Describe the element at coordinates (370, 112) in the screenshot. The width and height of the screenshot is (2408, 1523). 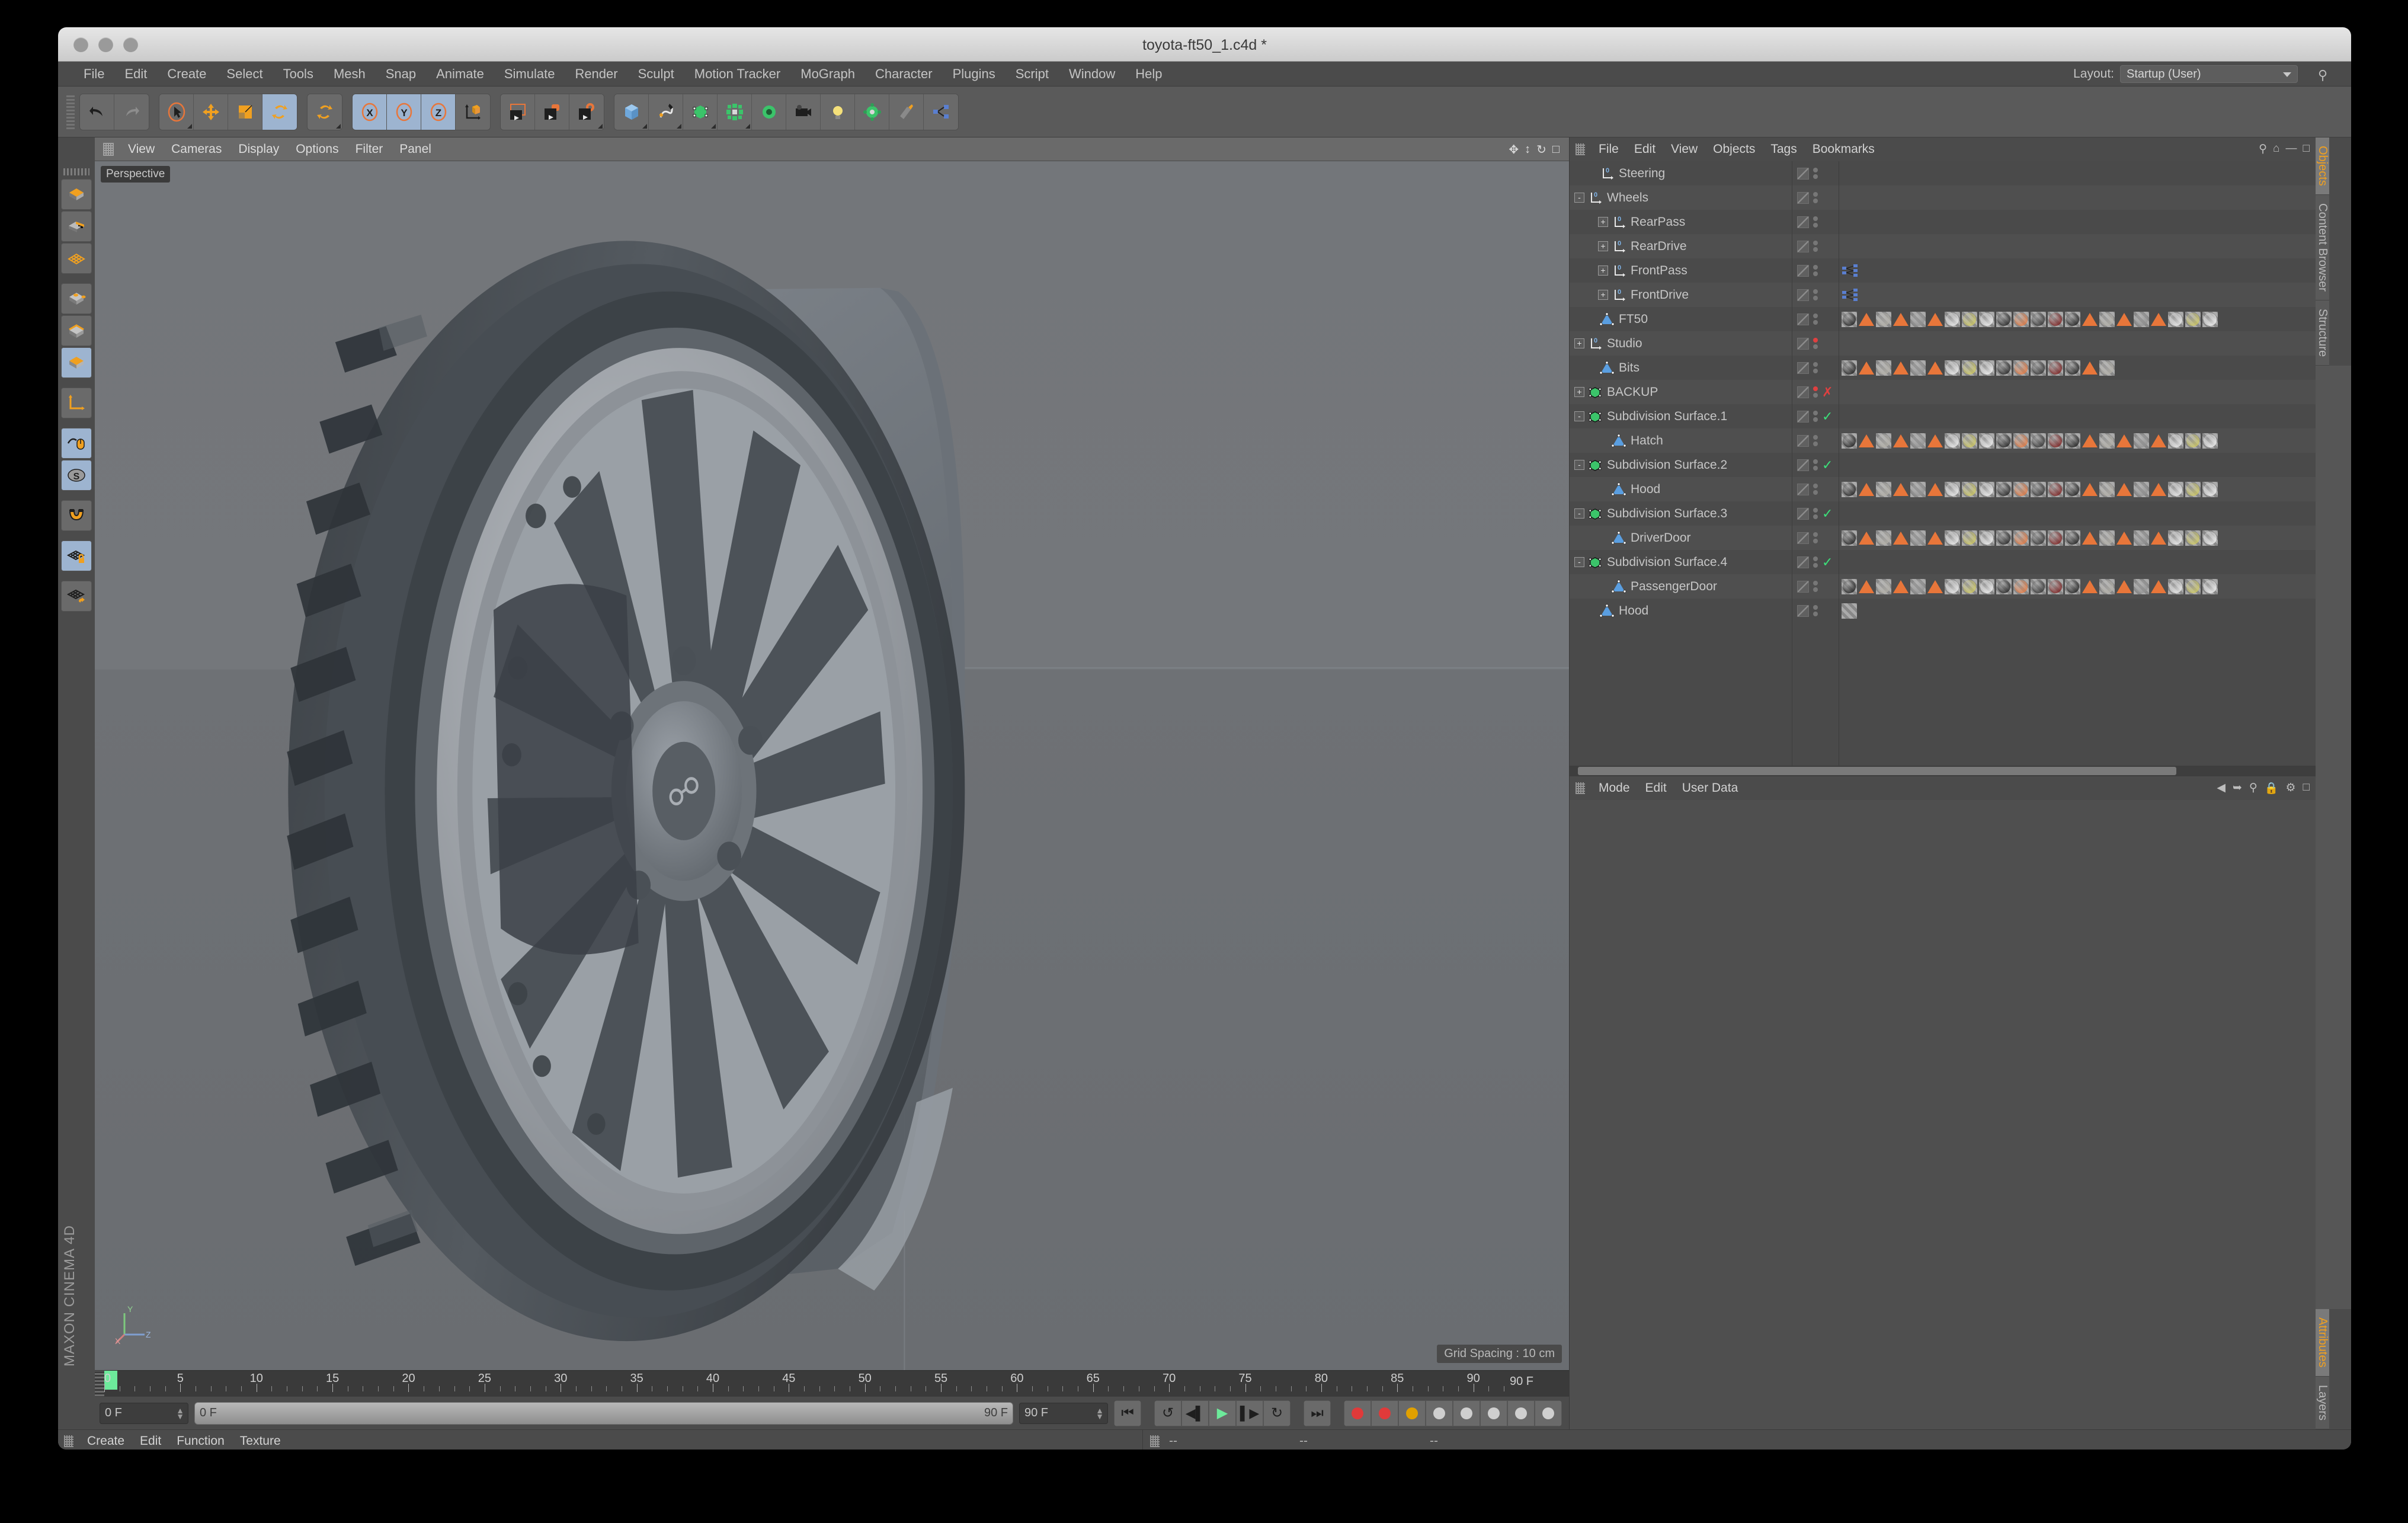
I see `axis-x-icon: X` at that location.